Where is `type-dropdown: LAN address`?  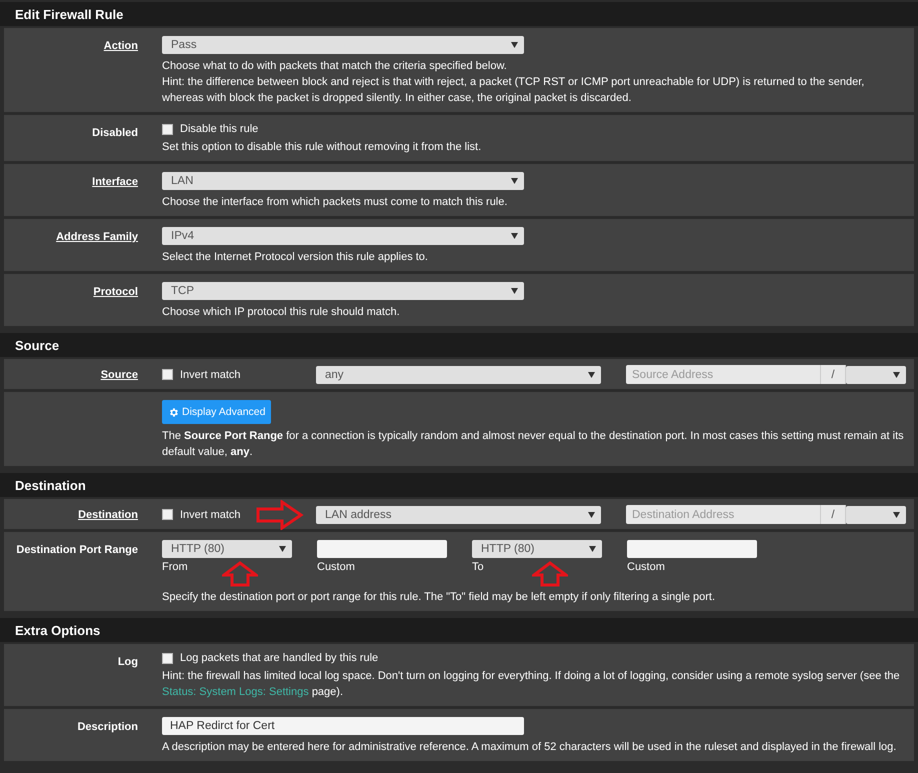 type-dropdown: LAN address is located at coordinates (458, 515).